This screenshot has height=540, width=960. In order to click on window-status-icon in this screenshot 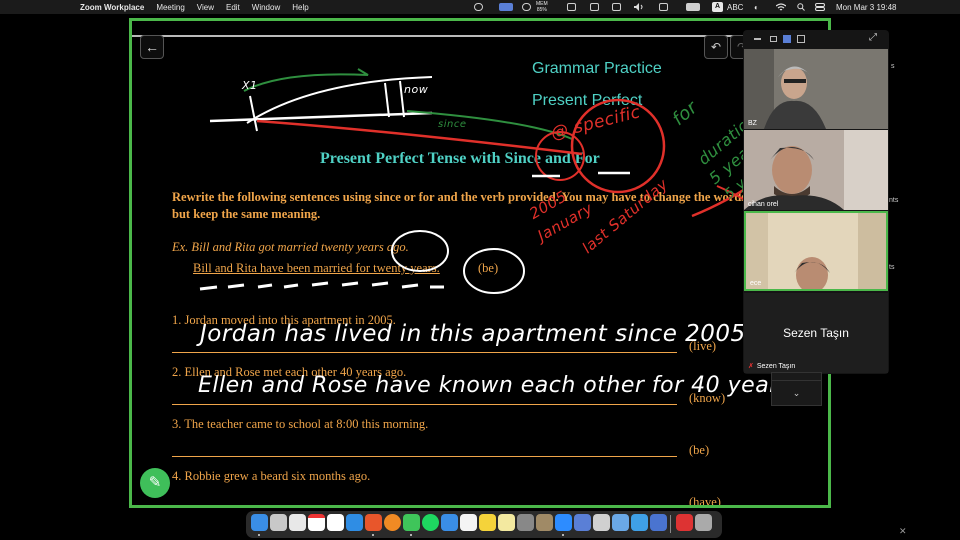, I will do `click(571, 7)`.